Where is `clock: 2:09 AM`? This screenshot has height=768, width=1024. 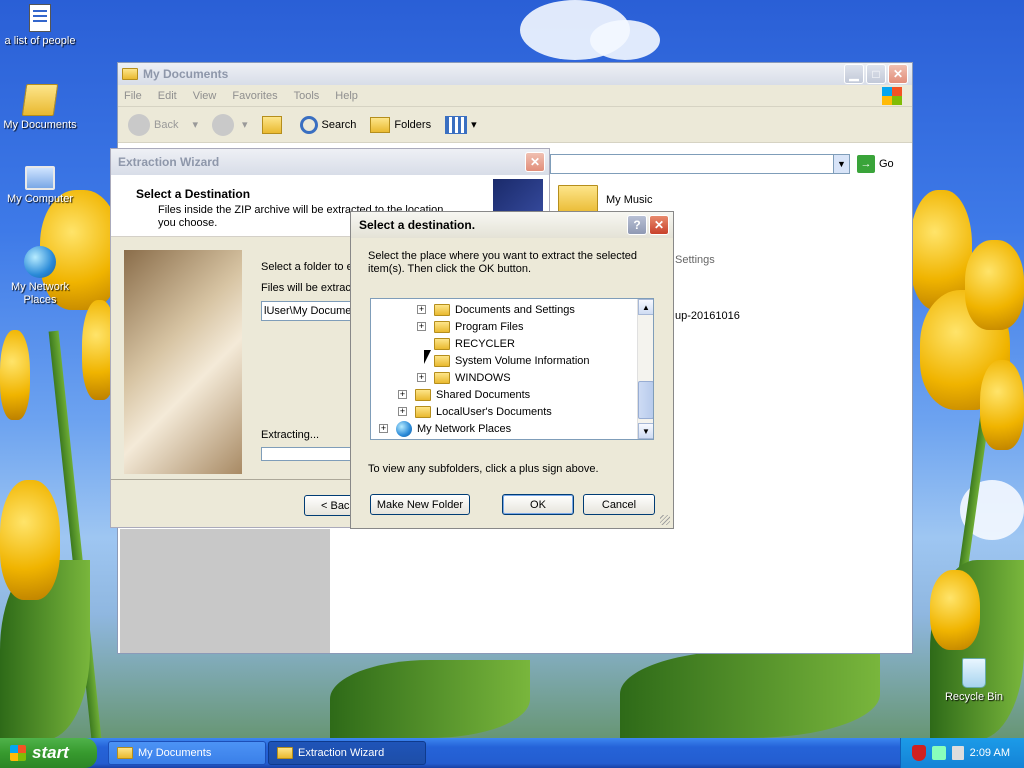 clock: 2:09 AM is located at coordinates (990, 753).